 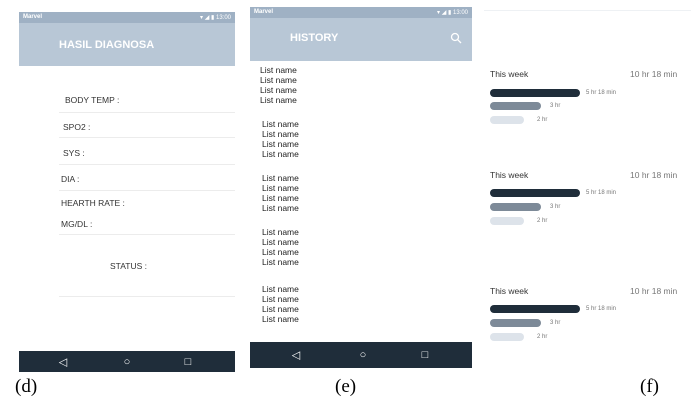 What do you see at coordinates (77, 224) in the screenshot?
I see `field-mg-dl: MG/DL :` at bounding box center [77, 224].